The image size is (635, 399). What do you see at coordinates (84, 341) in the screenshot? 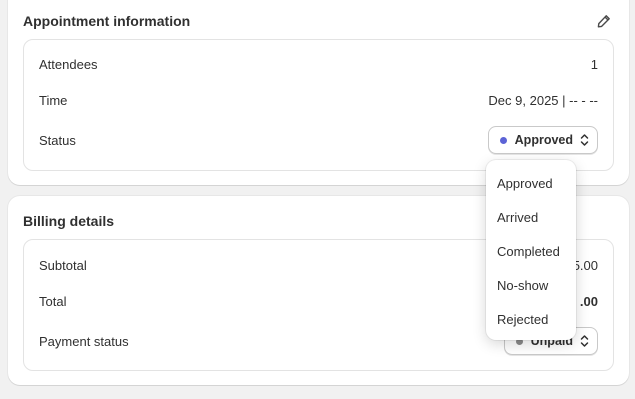
I see `payment-status-label: Payment status` at bounding box center [84, 341].